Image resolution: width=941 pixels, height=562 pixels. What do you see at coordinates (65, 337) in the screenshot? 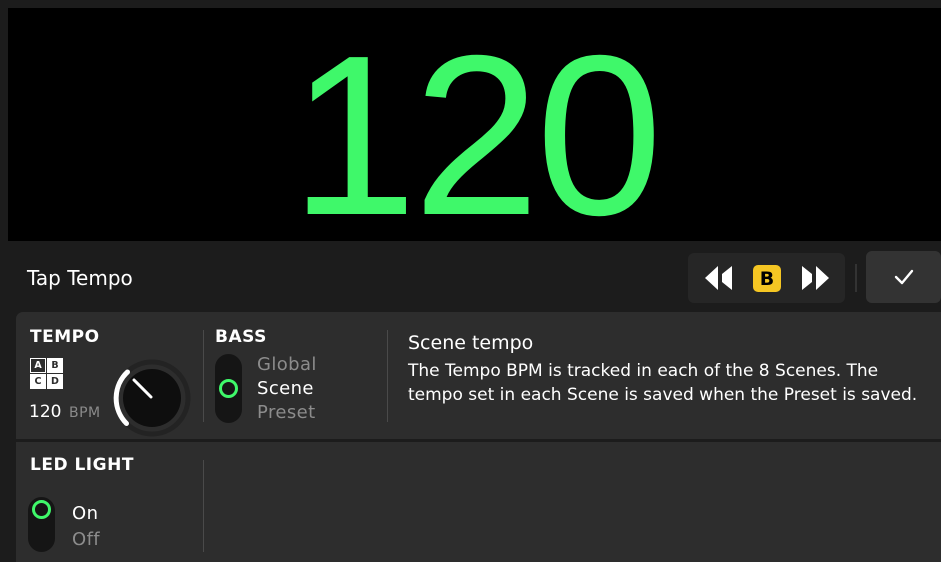
I see `tempo-label: TEMPO` at bounding box center [65, 337].